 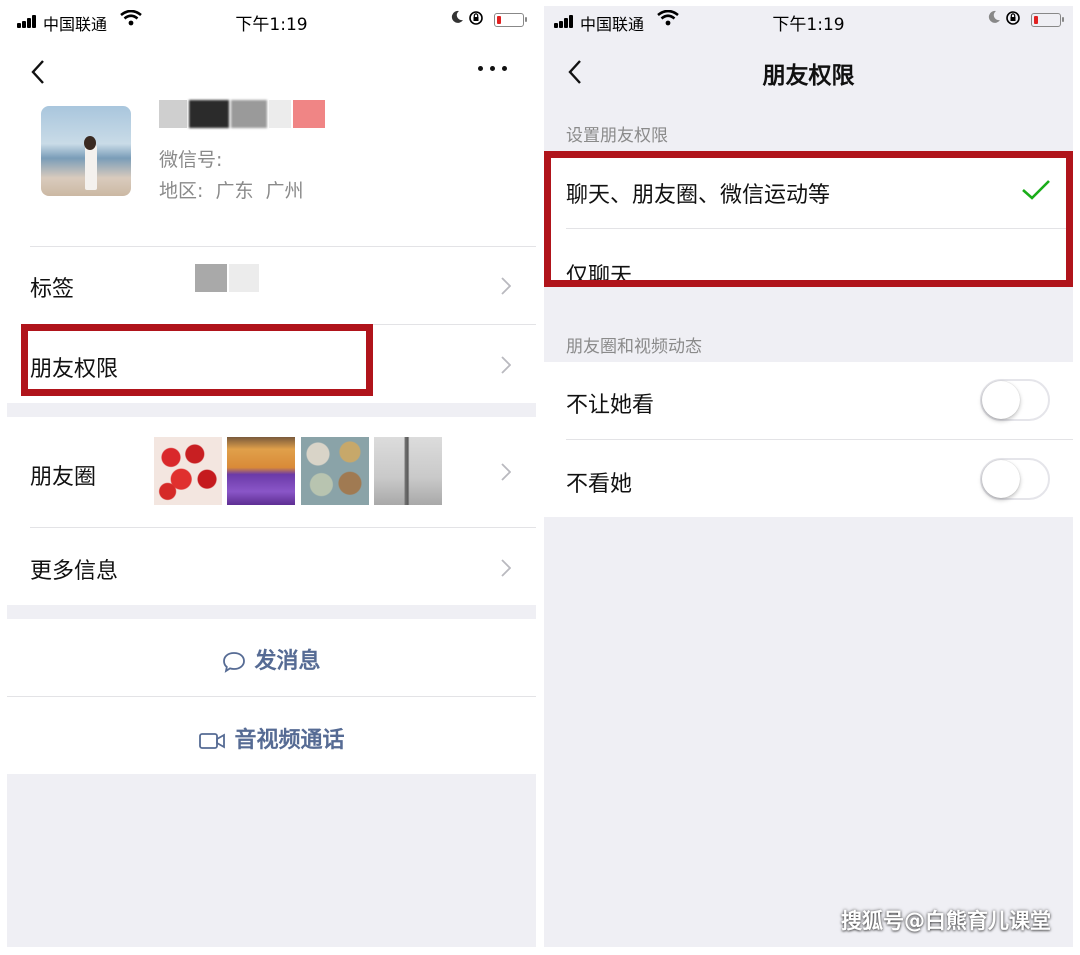 I want to click on moments-thumbnail-vegetables, so click(x=261, y=471).